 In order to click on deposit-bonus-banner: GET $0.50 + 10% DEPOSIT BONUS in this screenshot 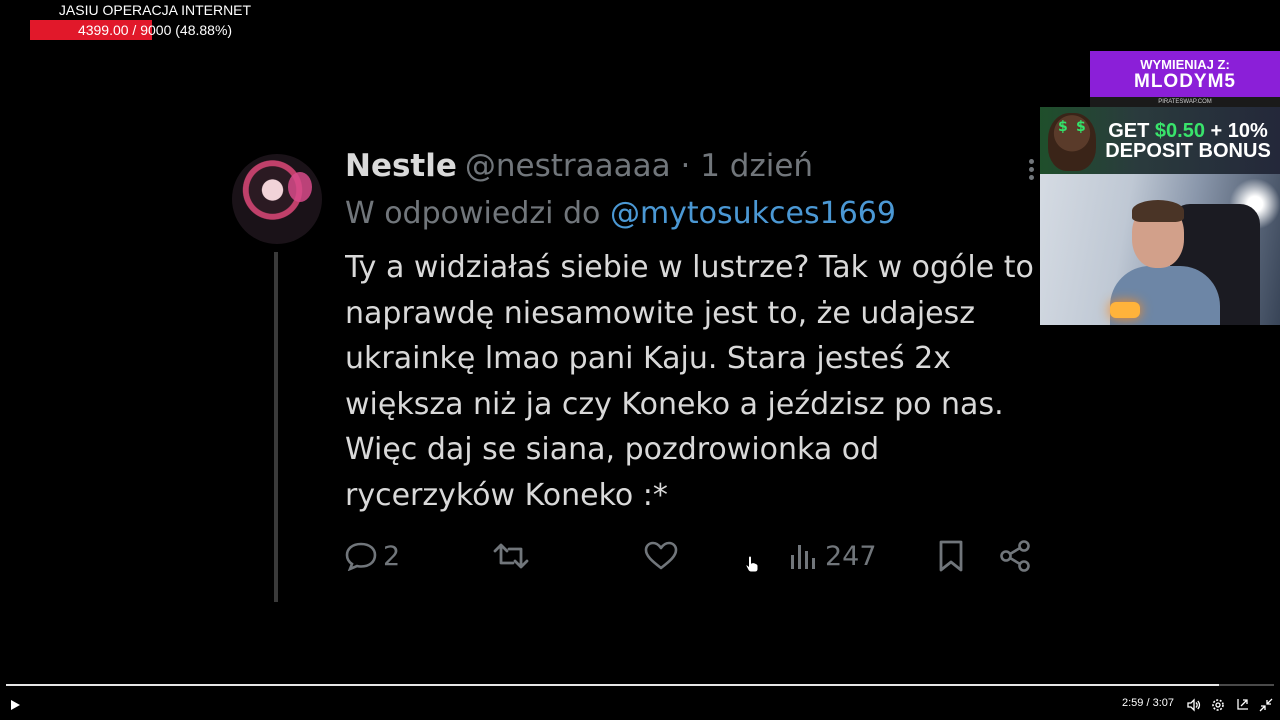, I will do `click(1160, 140)`.